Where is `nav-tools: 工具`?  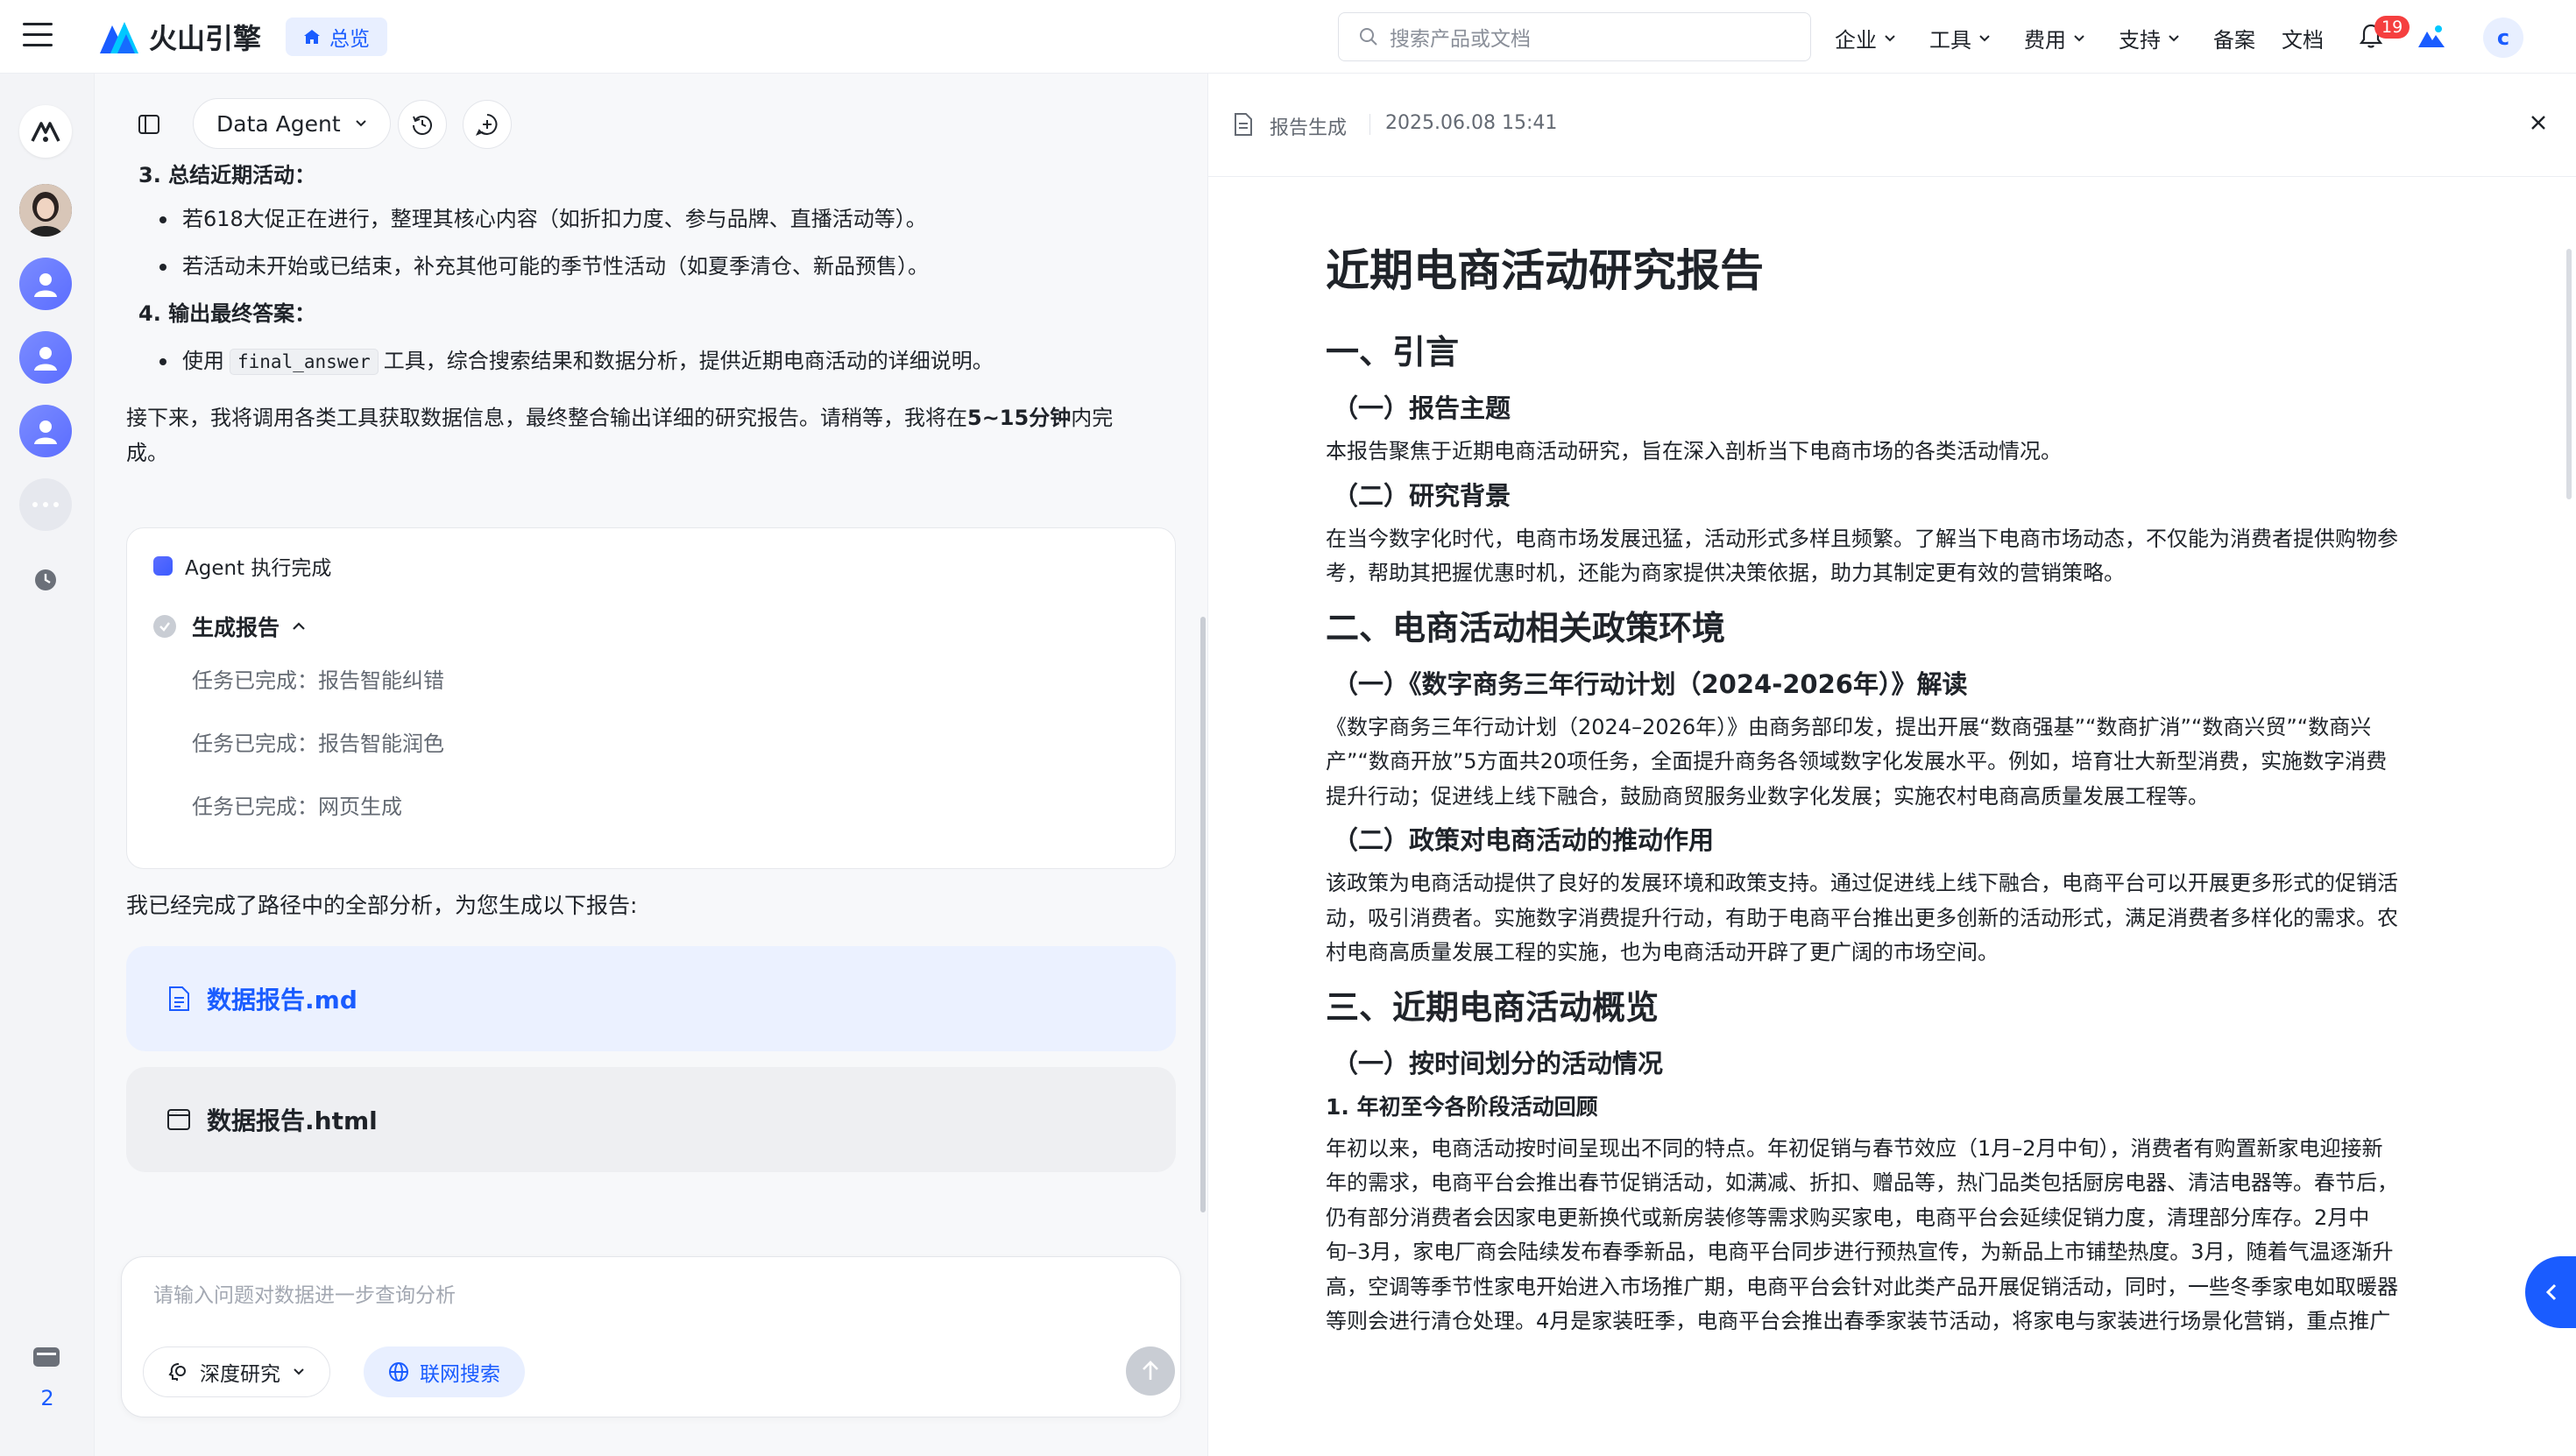
nav-tools: 工具 is located at coordinates (1960, 38).